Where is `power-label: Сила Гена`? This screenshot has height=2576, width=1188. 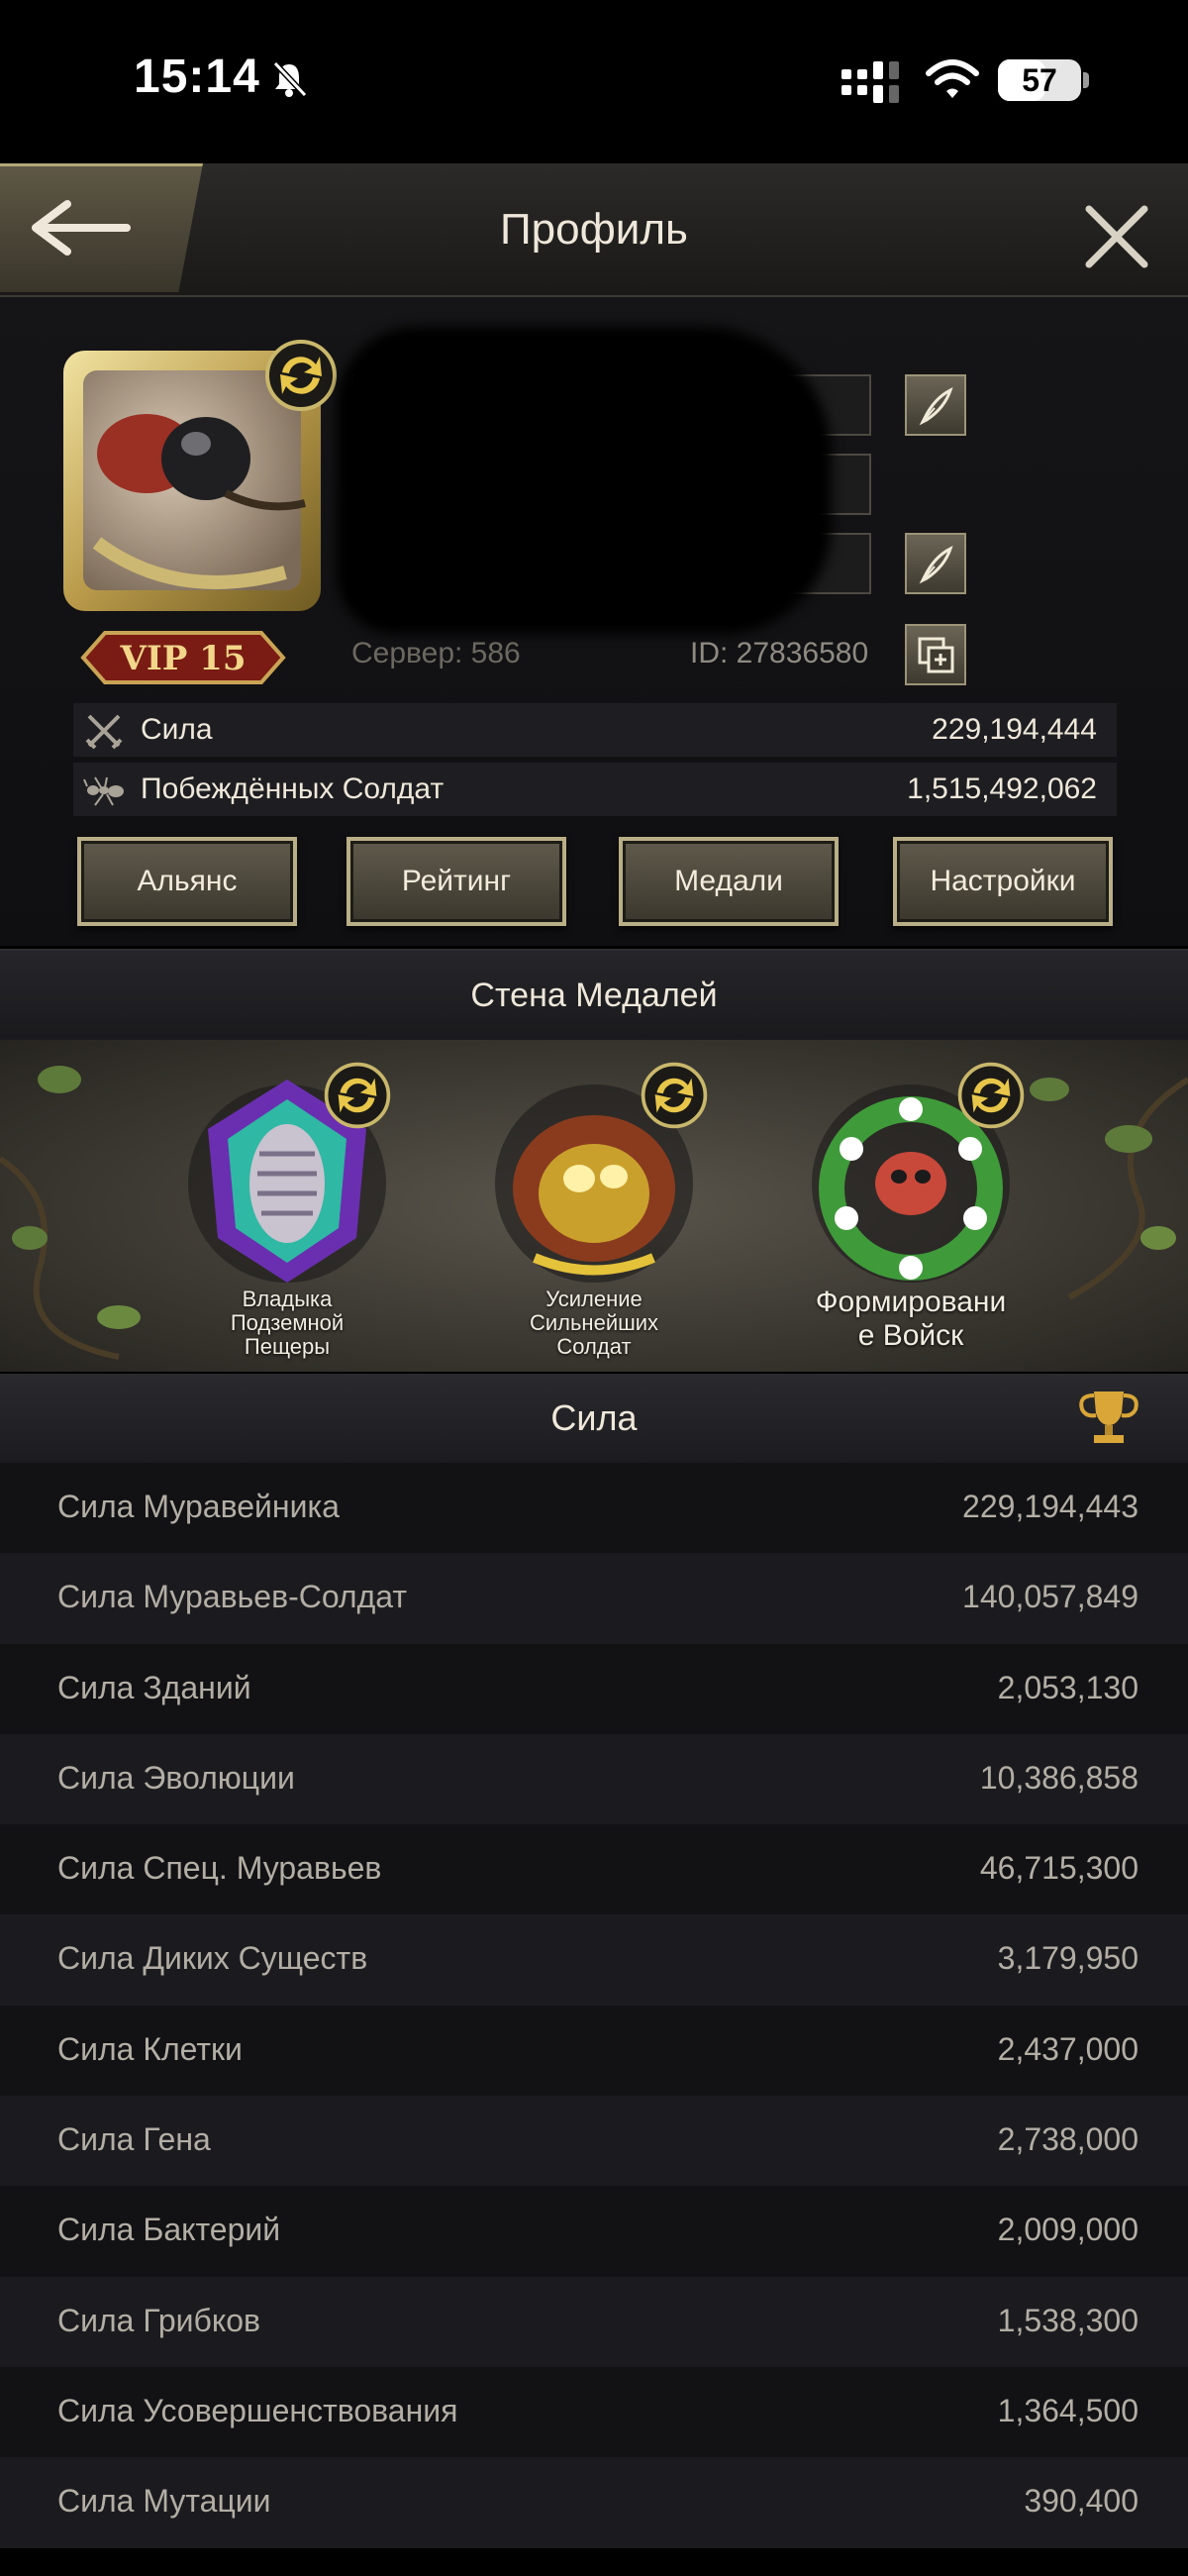
power-label: Сила Гена is located at coordinates (134, 2139).